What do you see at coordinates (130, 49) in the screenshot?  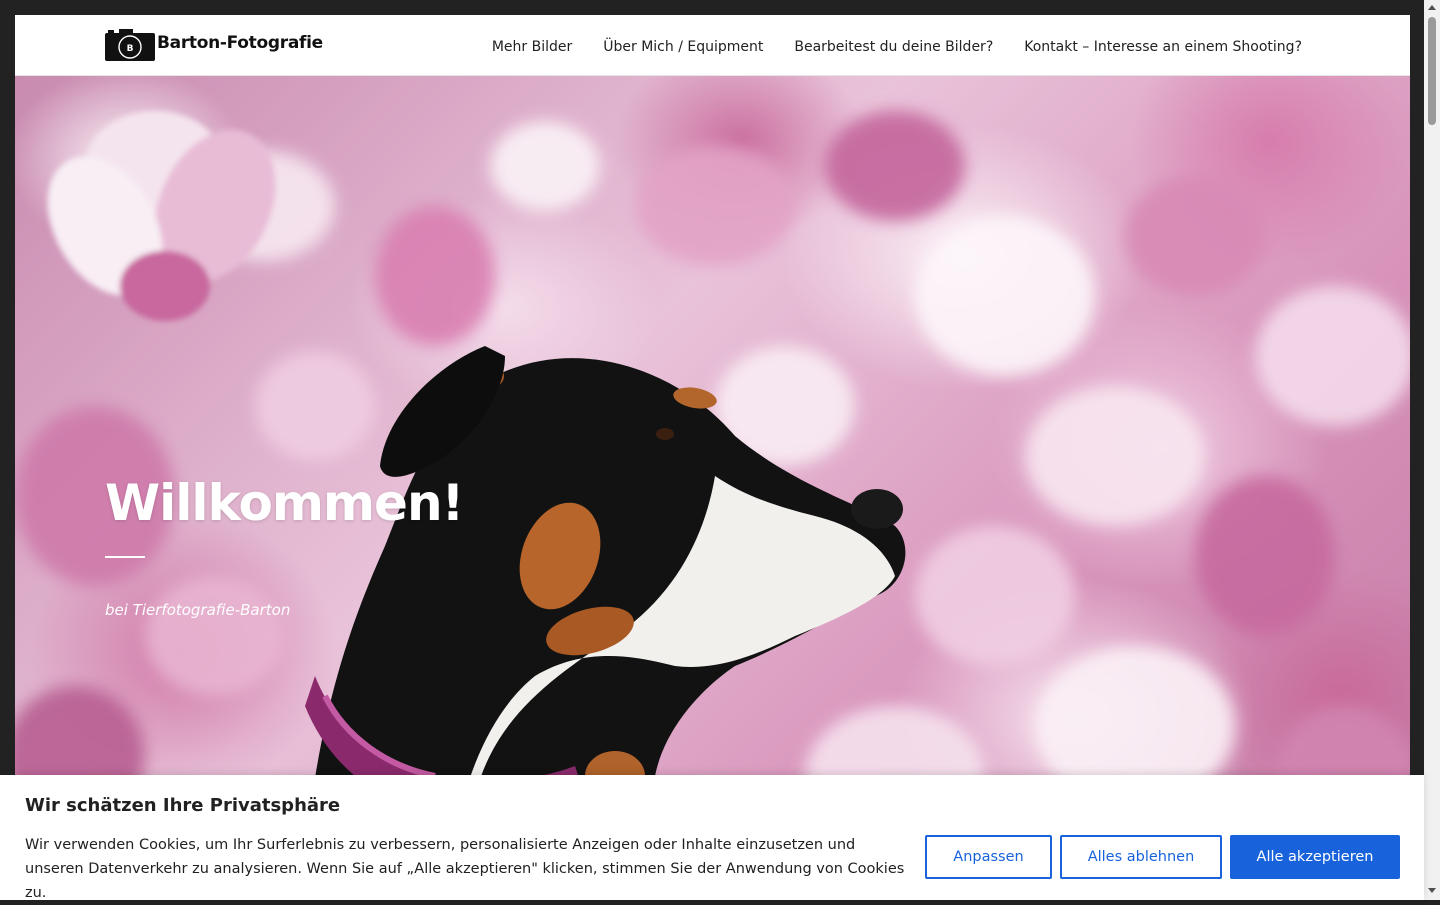 I see `logo-letter: B` at bounding box center [130, 49].